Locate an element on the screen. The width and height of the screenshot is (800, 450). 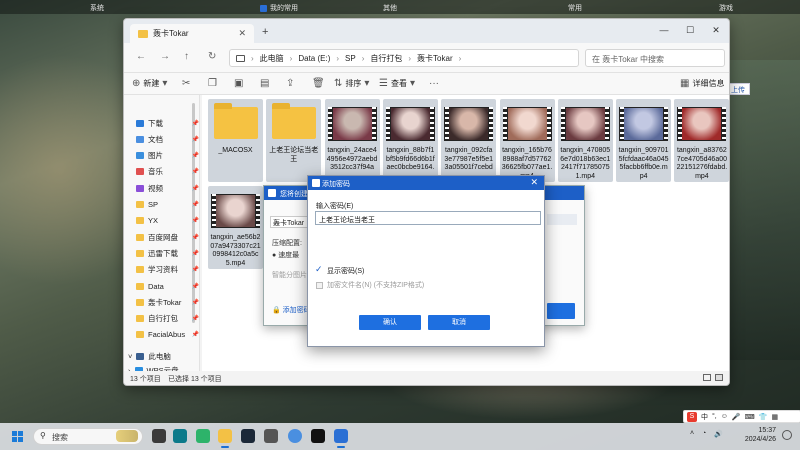
folder-item: _MACOSX is located at coordinates (235, 140).